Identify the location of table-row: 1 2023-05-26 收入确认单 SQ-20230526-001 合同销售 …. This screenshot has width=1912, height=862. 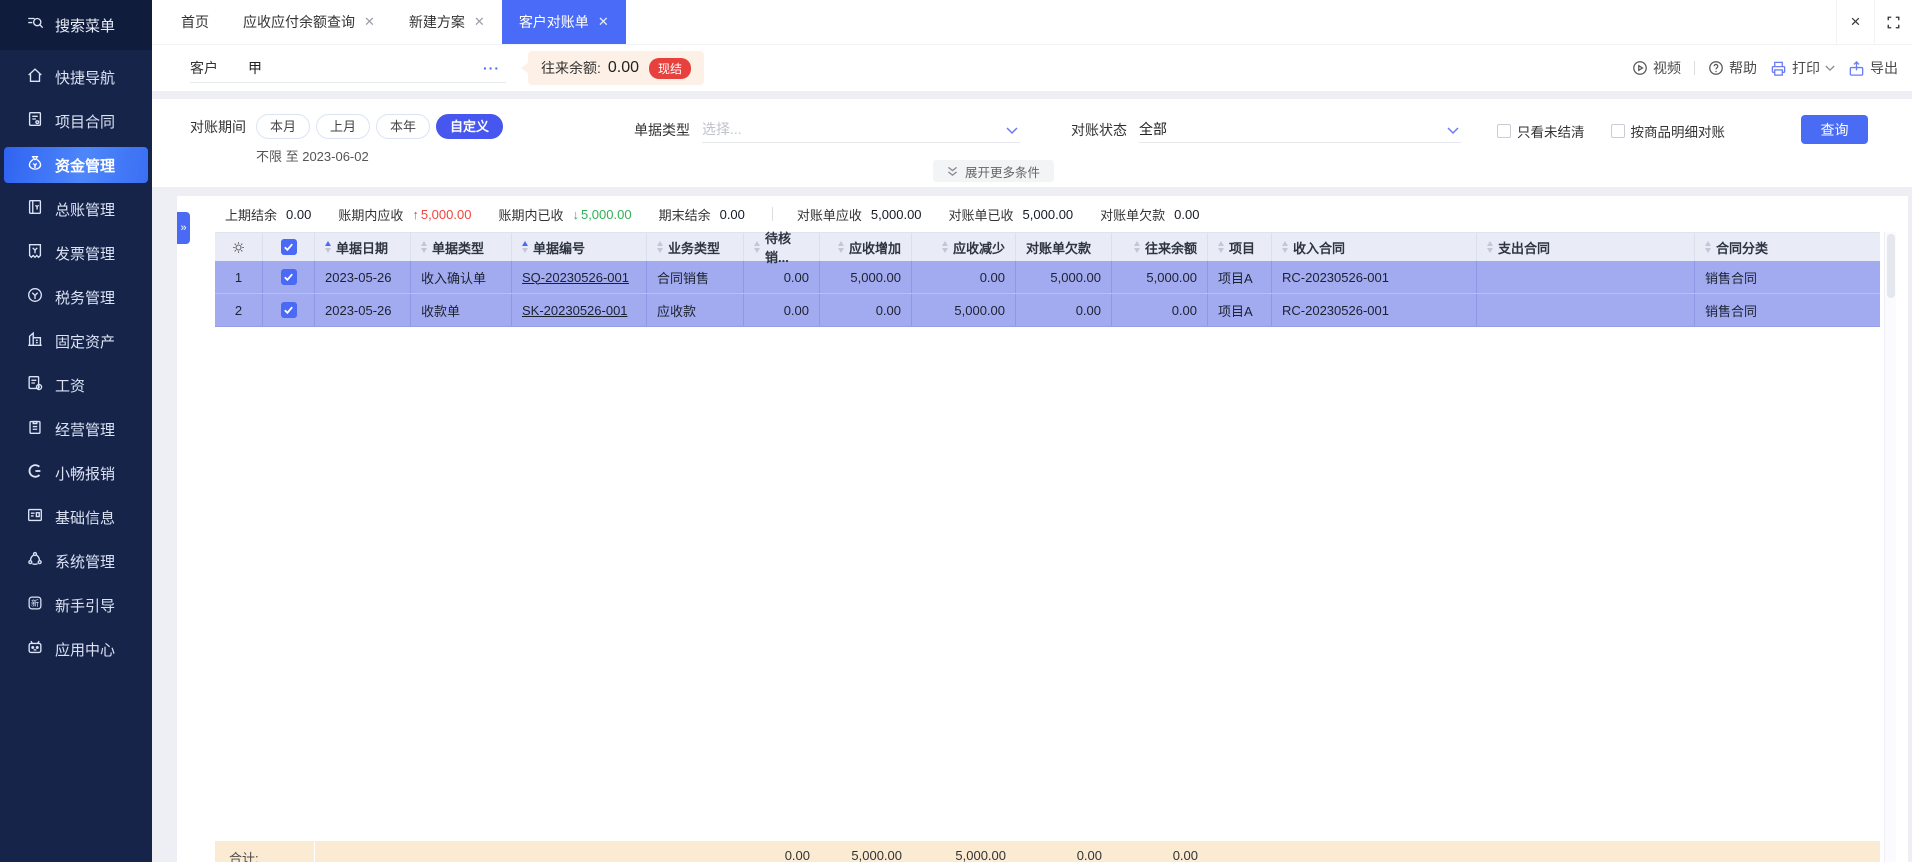
(1047, 277).